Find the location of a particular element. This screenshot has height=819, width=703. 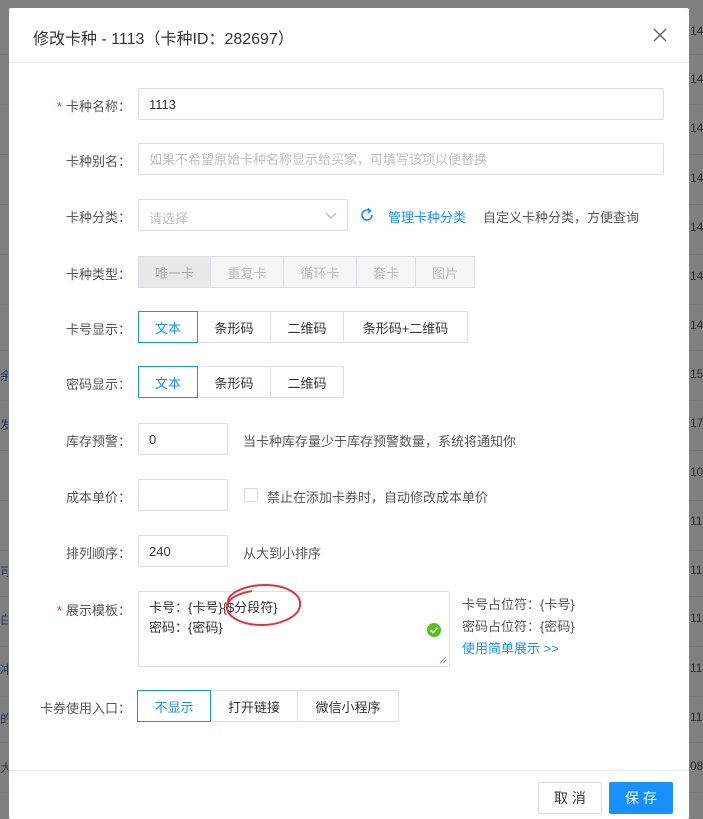

template-label: * 展示模板： is located at coordinates (94, 609).